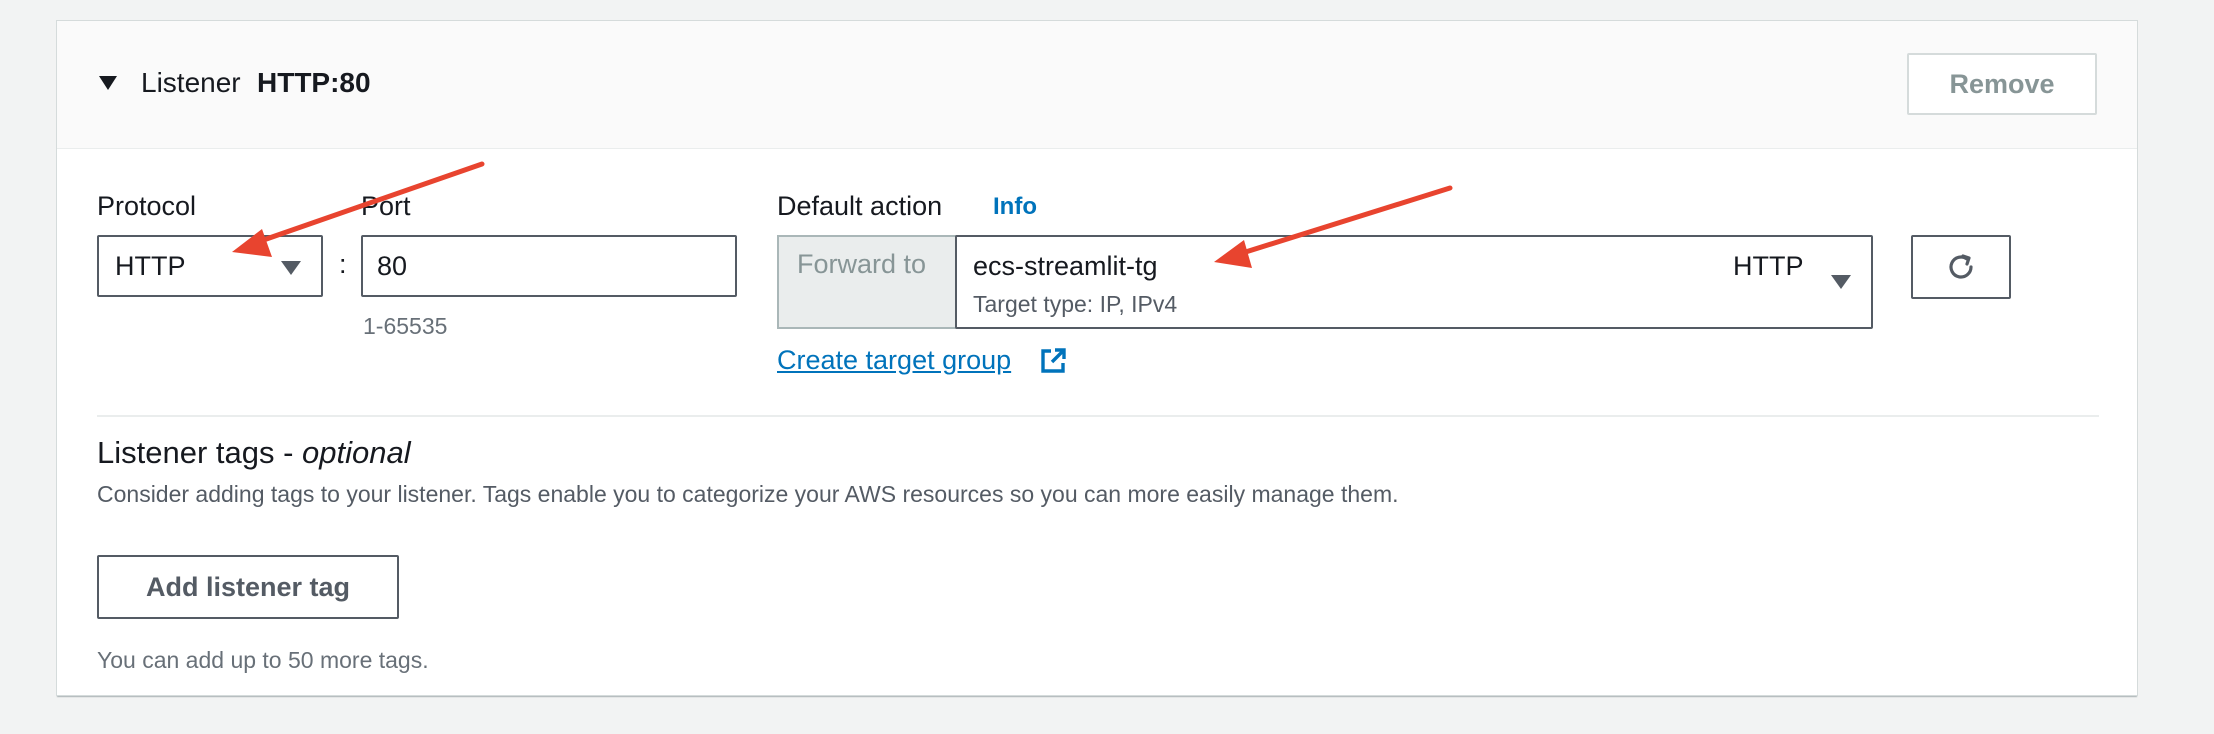 The image size is (2214, 734). I want to click on listener-tags-title: Listener tags - optional, so click(254, 453).